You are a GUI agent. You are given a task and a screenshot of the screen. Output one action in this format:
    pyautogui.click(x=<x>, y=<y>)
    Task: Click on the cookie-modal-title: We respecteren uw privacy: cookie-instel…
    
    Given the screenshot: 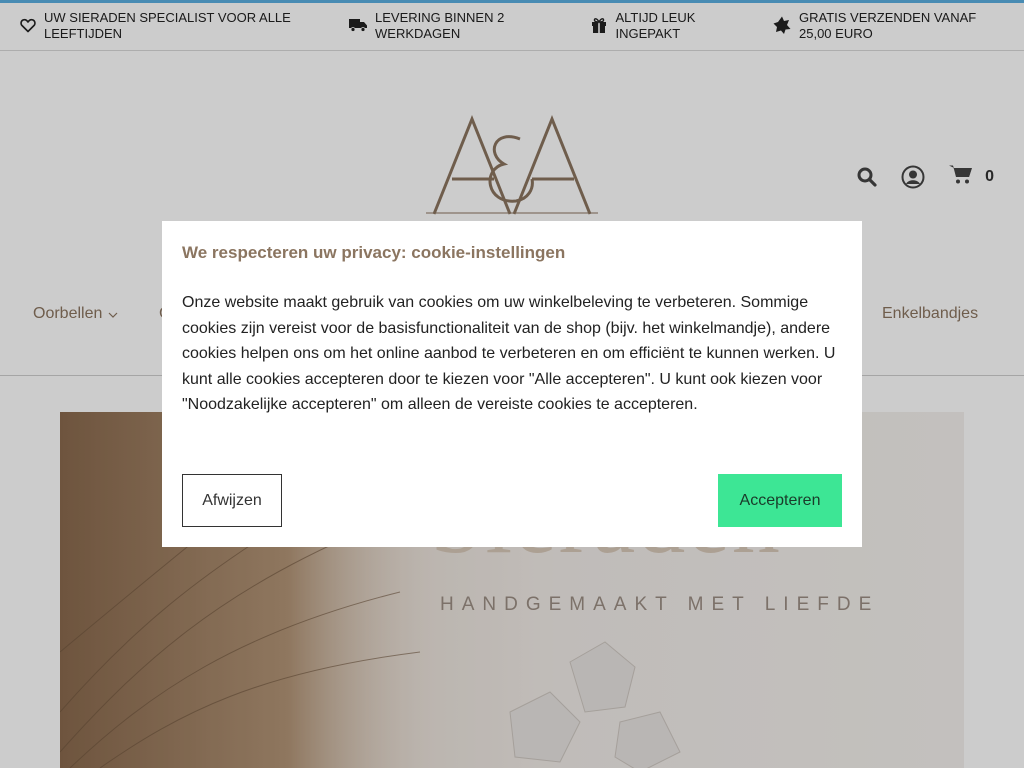 What is the action you would take?
    pyautogui.click(x=374, y=252)
    